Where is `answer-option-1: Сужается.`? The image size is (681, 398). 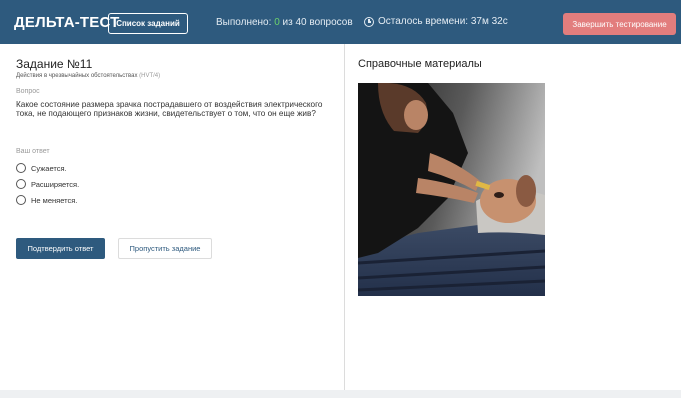
answer-option-1: Сужается. is located at coordinates (41, 168).